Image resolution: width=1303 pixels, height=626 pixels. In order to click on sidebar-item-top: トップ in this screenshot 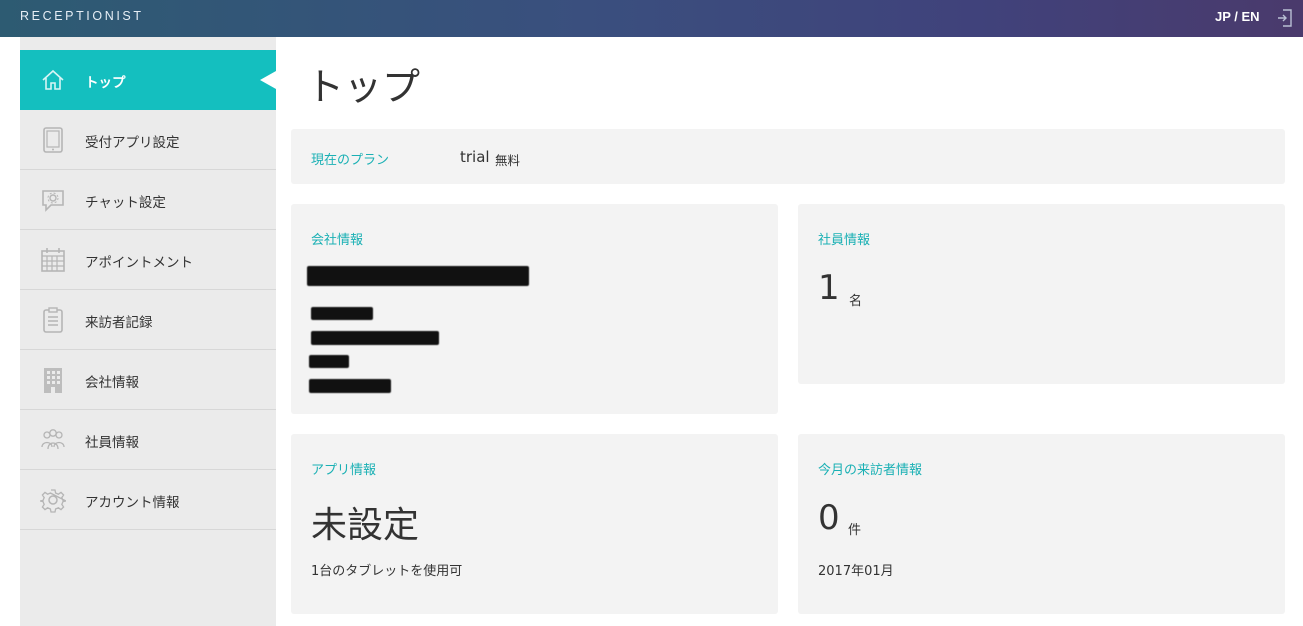, I will do `click(148, 80)`.